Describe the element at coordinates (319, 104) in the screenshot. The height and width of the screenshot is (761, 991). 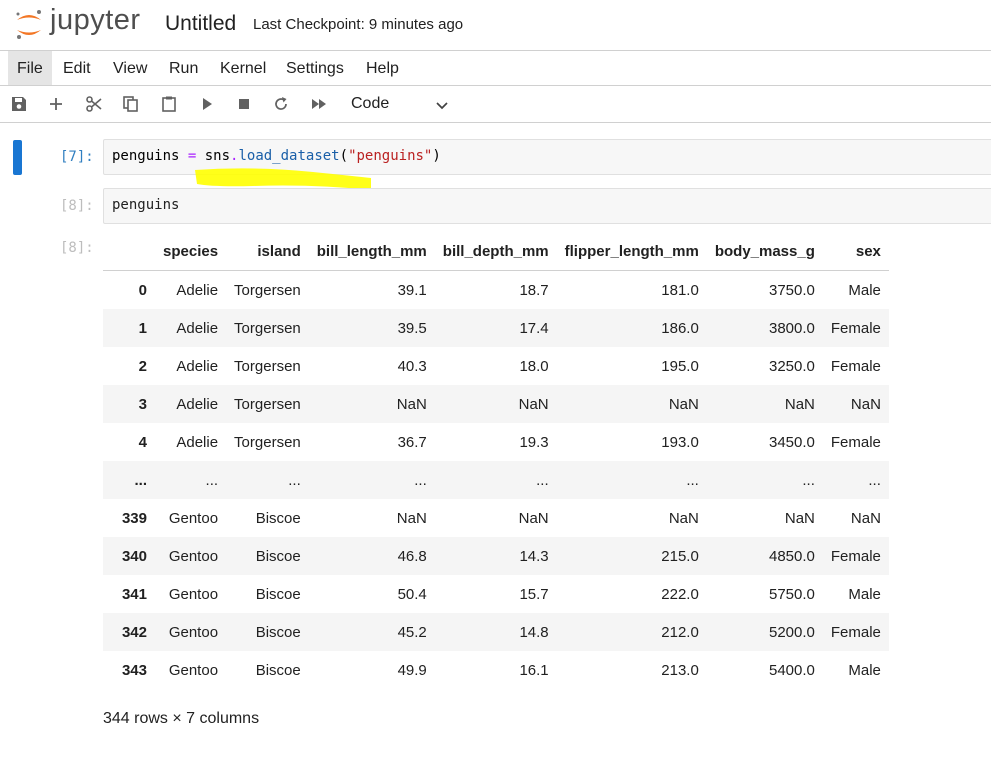
I see `fast-forward-icon` at that location.